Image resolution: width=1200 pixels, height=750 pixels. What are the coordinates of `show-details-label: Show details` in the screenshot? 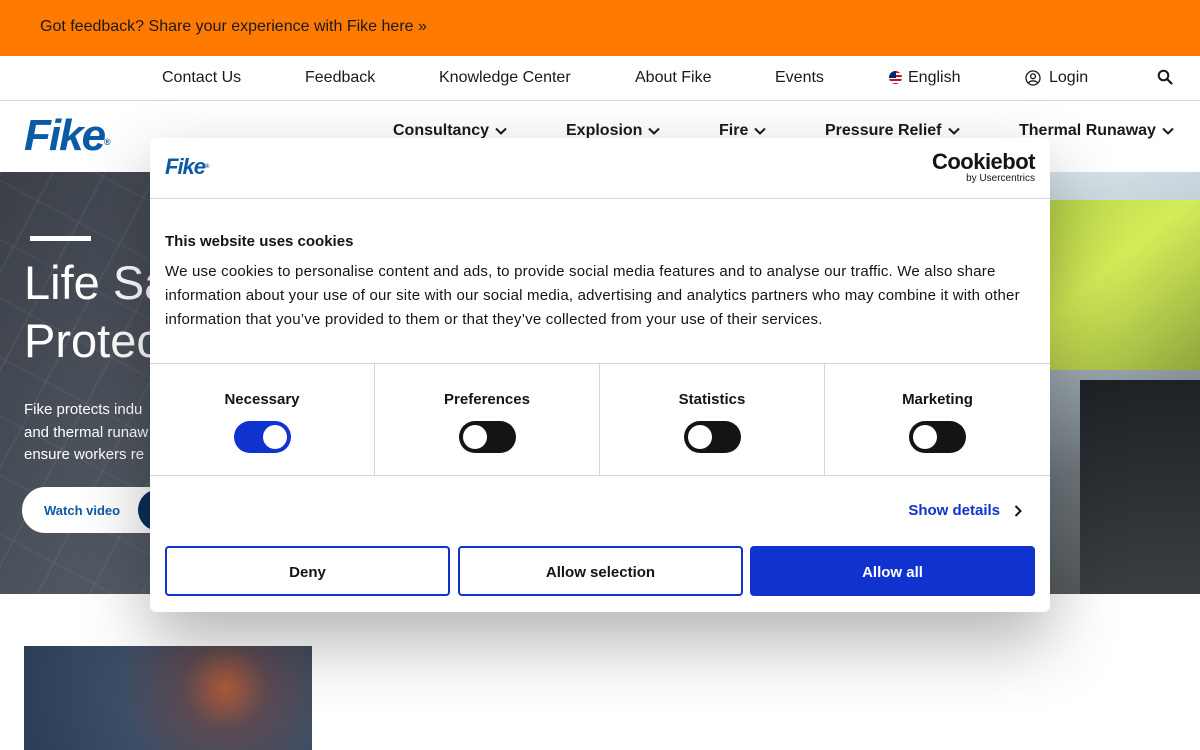 It's located at (954, 510).